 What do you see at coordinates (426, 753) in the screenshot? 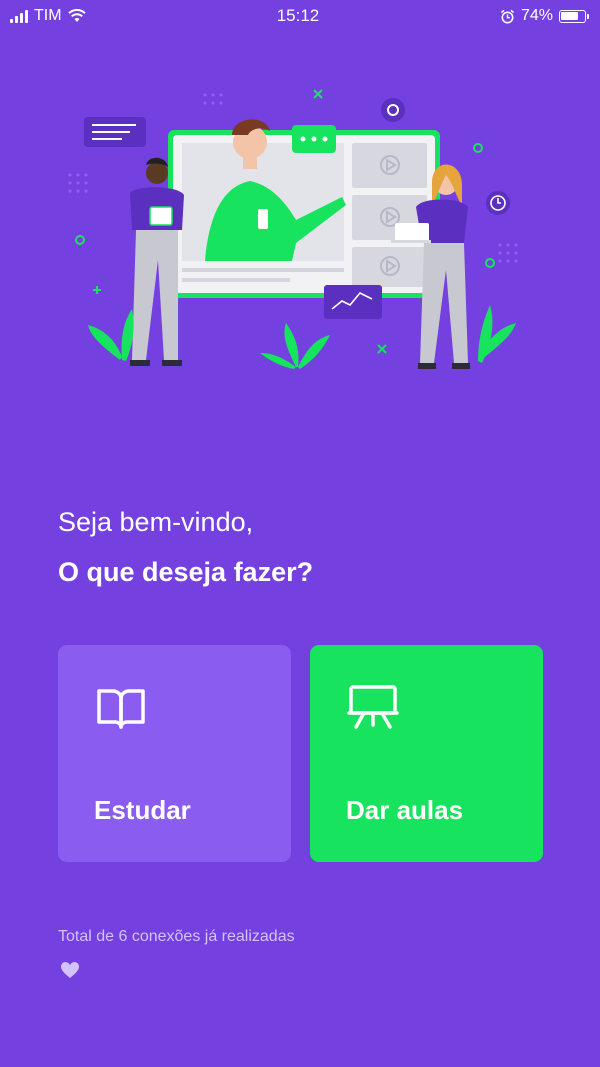
I see `teach-button: Dar aulas` at bounding box center [426, 753].